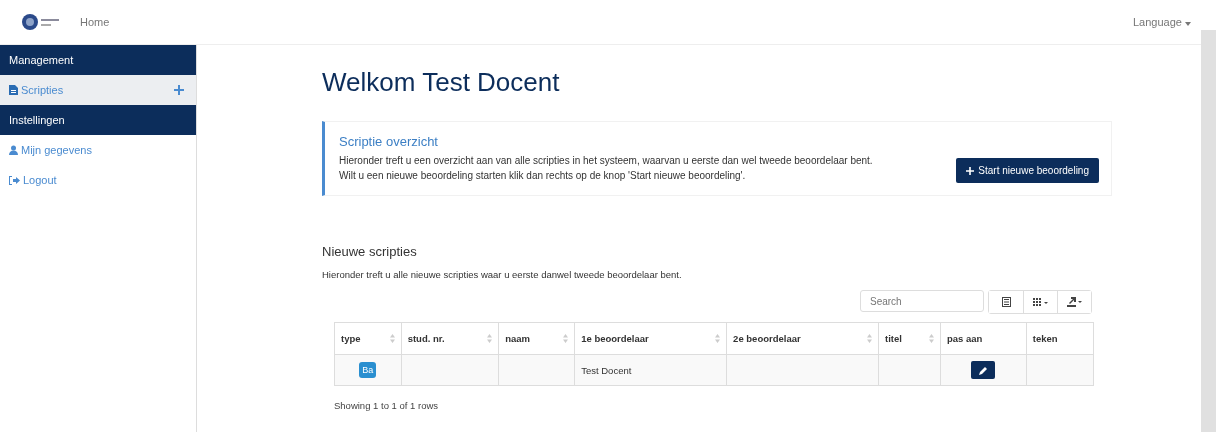  Describe the element at coordinates (606, 161) in the screenshot. I see `panel-text: Hieronder treft u een overzicht aan van alle scripties in het systeem, waarvan u eerste dan wel tweede beoordelaar bent.` at that location.